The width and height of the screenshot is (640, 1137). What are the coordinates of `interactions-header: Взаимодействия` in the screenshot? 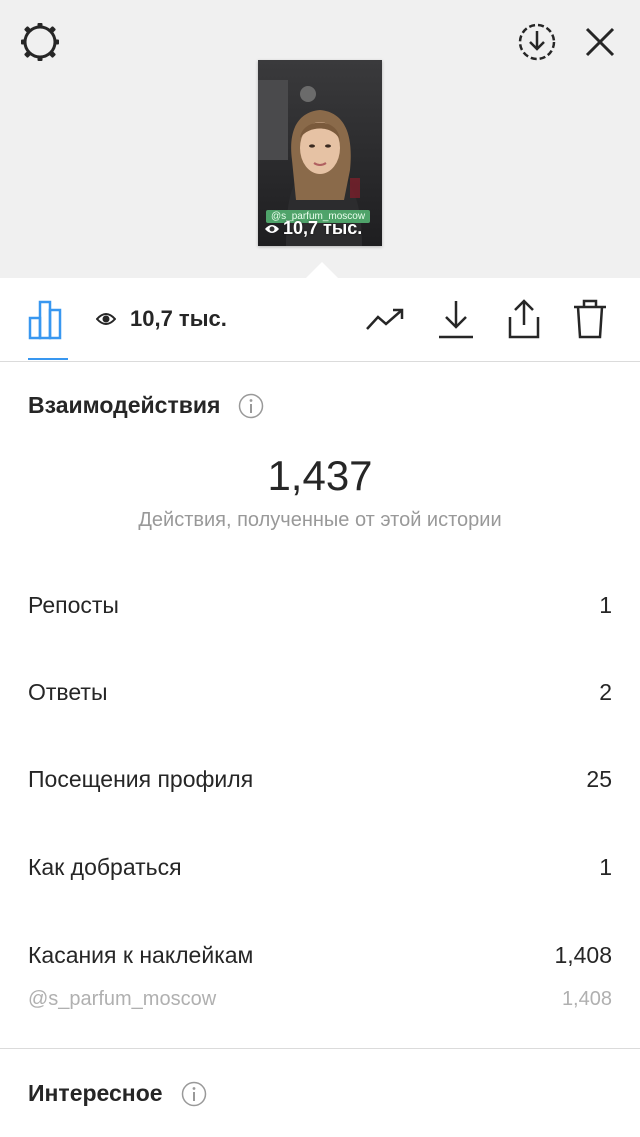 It's located at (146, 405).